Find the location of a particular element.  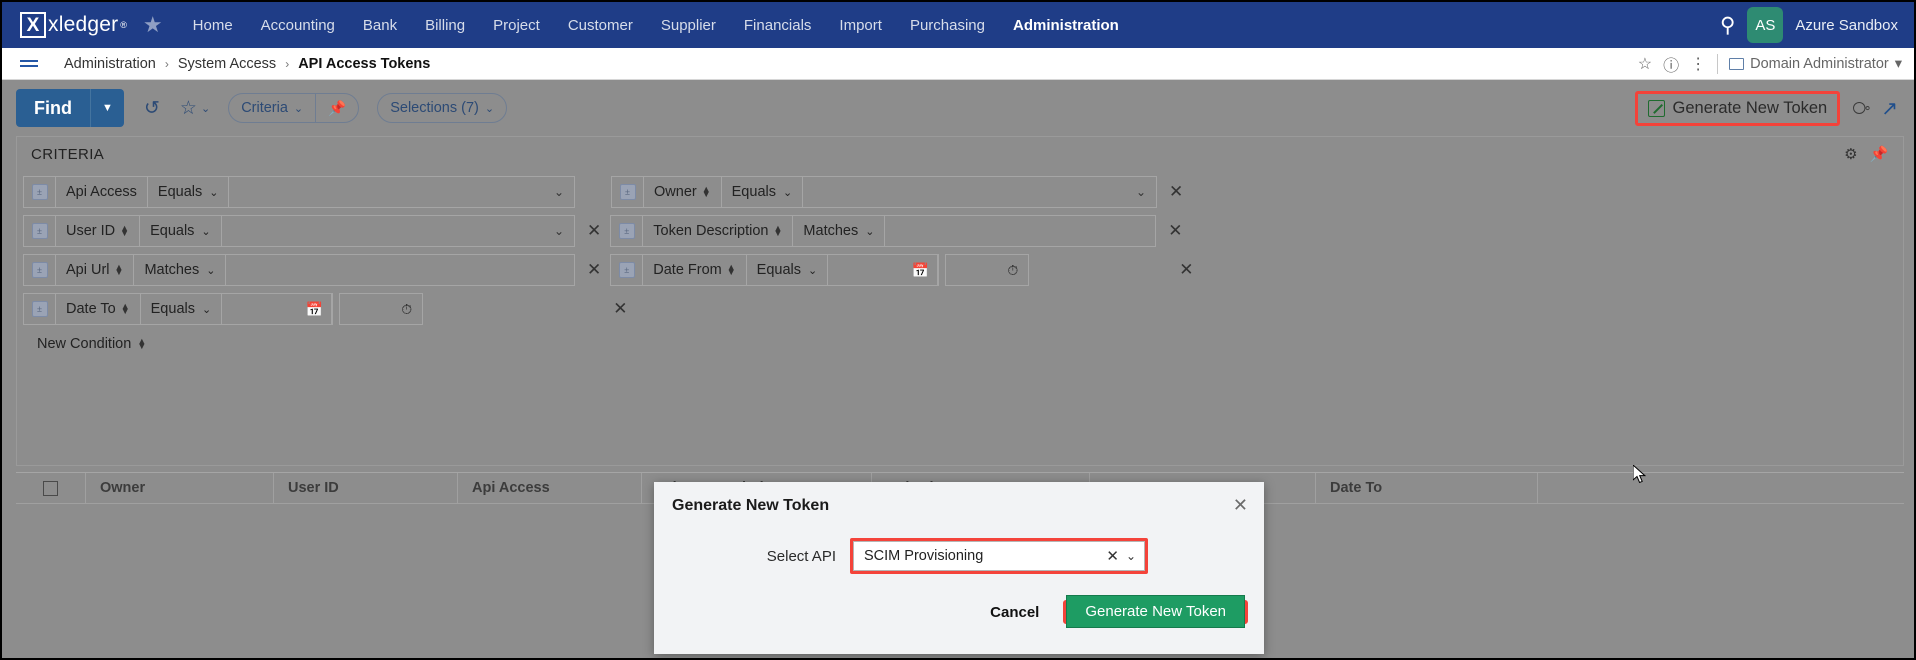

select-api-label: Select API is located at coordinates (801, 556).